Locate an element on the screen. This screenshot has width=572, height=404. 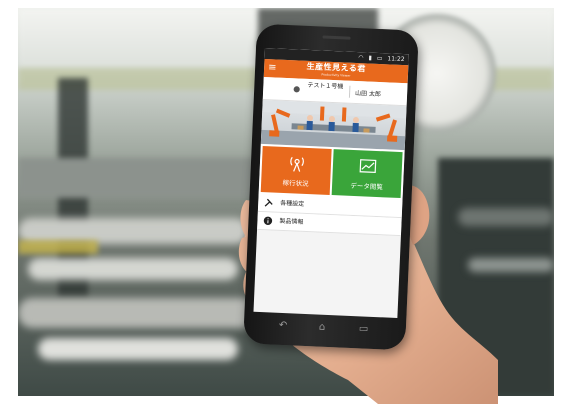
android-nav-bar: ↶ ⌂ ▭ is located at coordinates (325, 328).